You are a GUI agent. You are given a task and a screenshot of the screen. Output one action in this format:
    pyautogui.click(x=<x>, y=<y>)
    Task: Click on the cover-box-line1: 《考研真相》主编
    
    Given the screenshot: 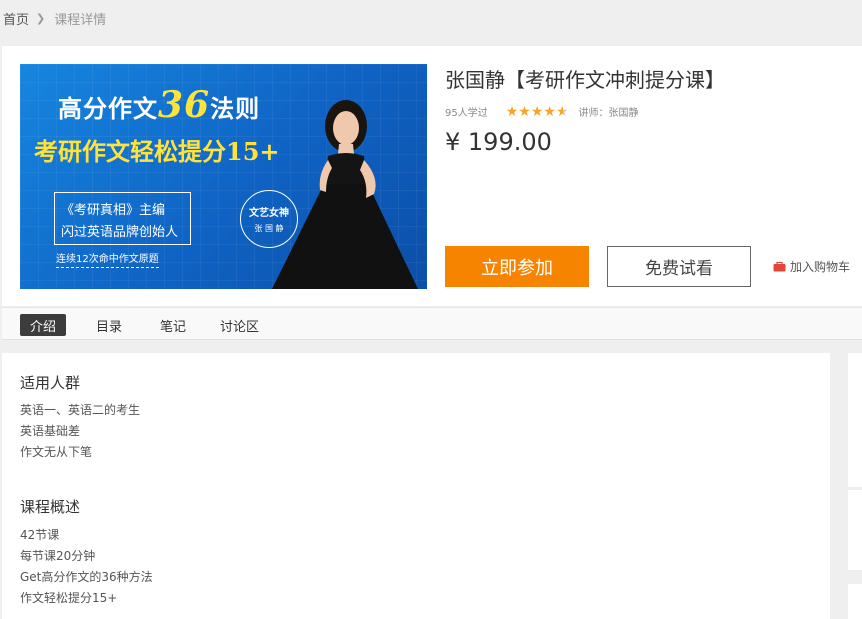 What is the action you would take?
    pyautogui.click(x=113, y=210)
    